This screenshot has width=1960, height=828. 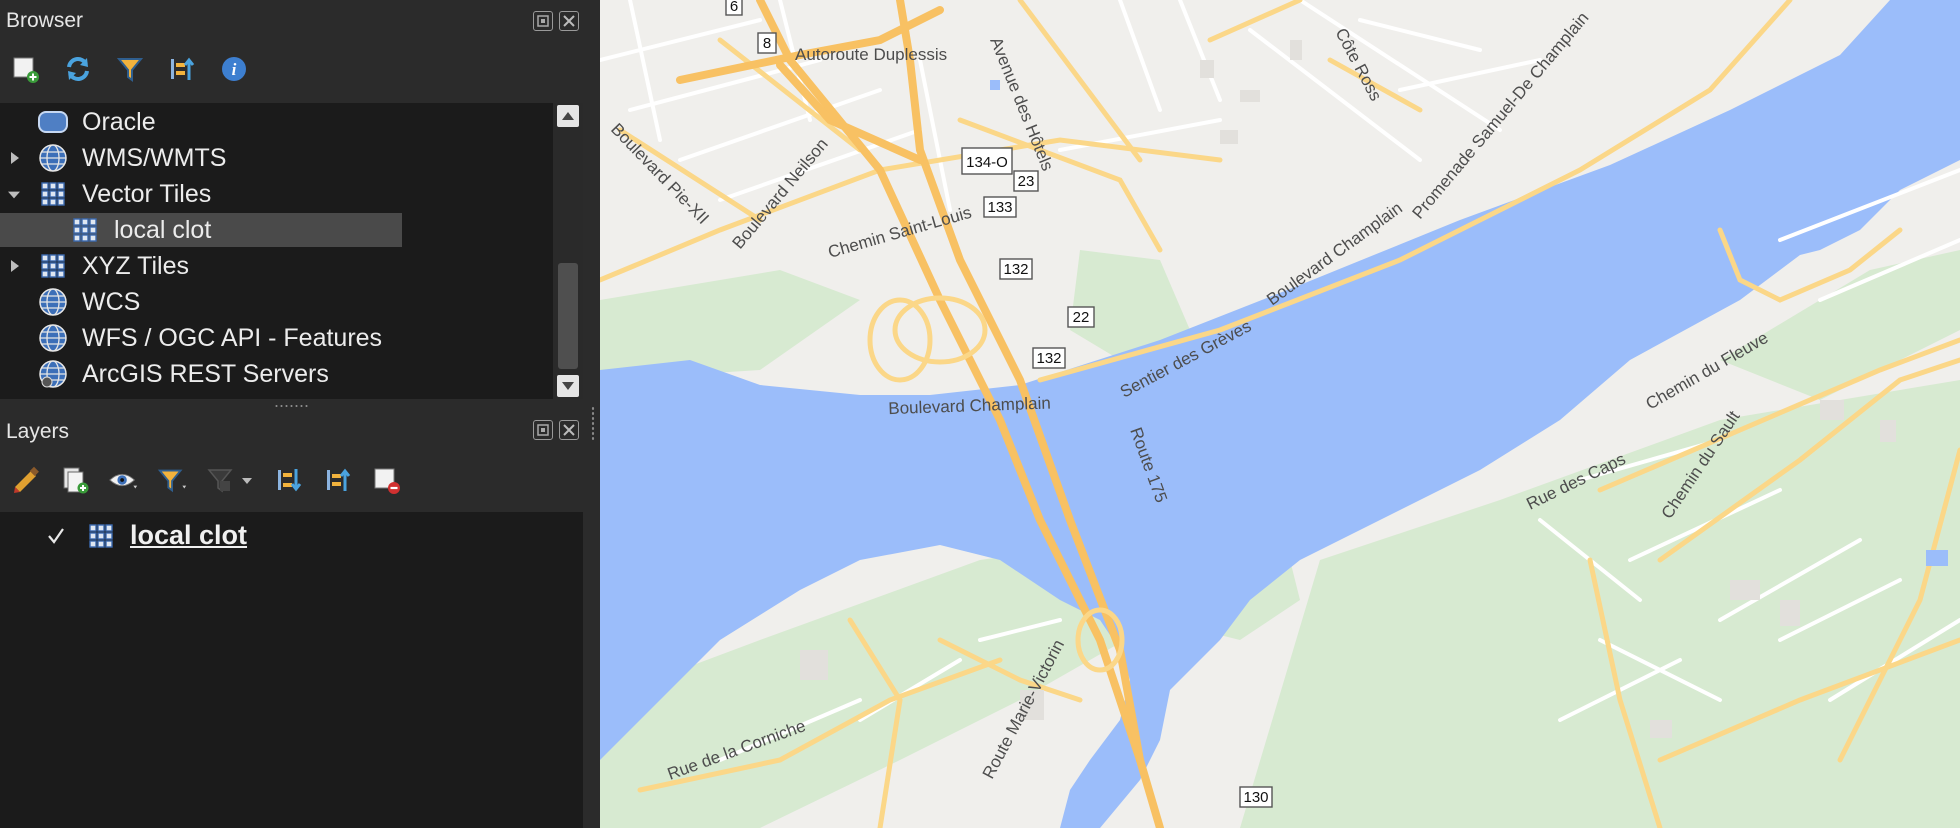 What do you see at coordinates (871, 54) in the screenshot?
I see `street-label-autoroute-duplessis: Autoroute Duplessis` at bounding box center [871, 54].